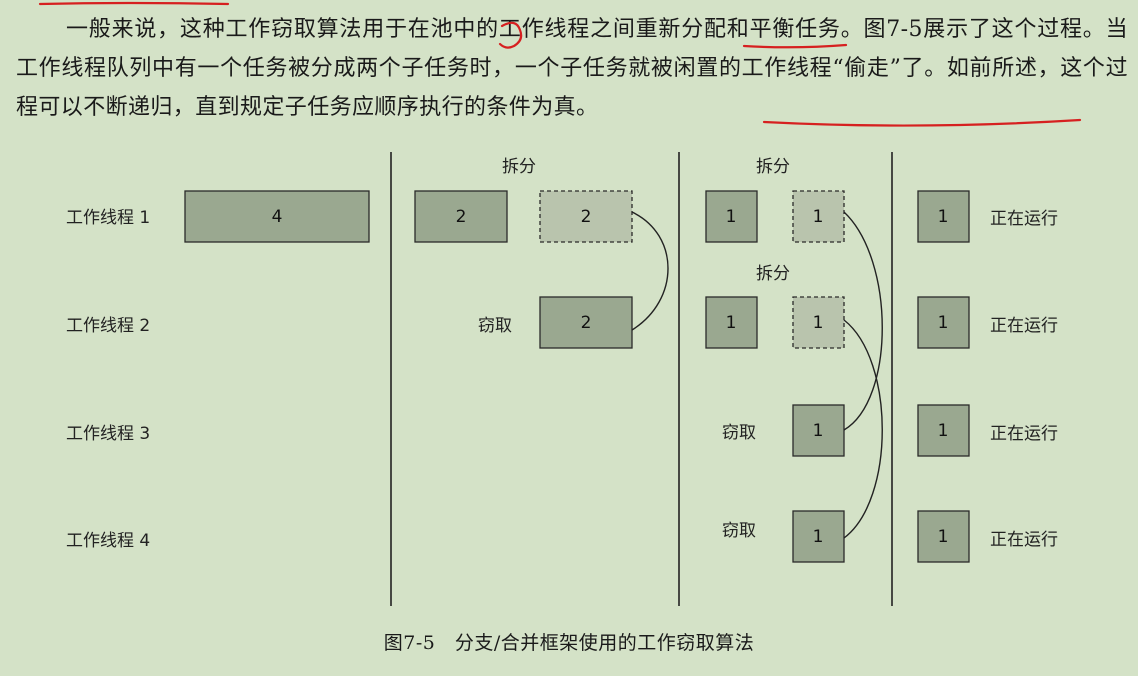 Image resolution: width=1138 pixels, height=676 pixels. I want to click on running-label-4: 正在运行, so click(1024, 540).